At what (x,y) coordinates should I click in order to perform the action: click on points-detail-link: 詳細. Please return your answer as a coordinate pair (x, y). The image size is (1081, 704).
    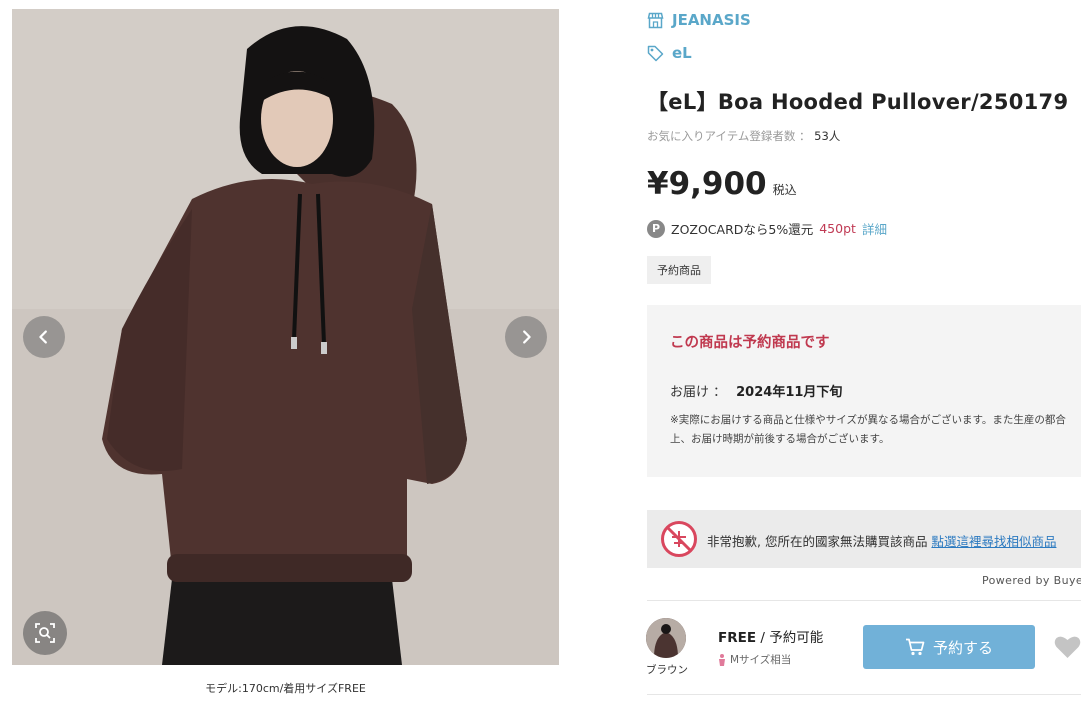
    Looking at the image, I should click on (874, 228).